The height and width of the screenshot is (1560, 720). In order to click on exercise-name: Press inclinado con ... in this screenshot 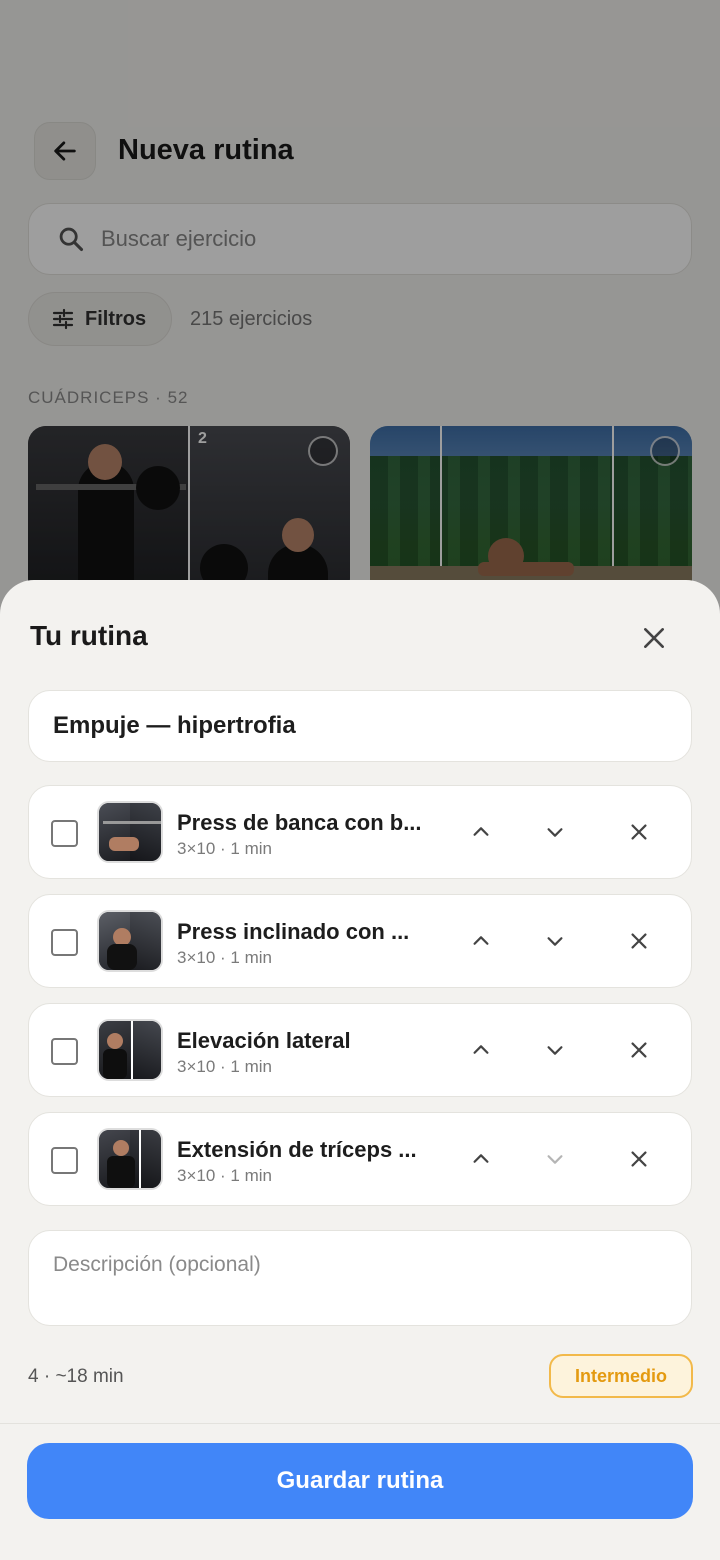, I will do `click(293, 931)`.